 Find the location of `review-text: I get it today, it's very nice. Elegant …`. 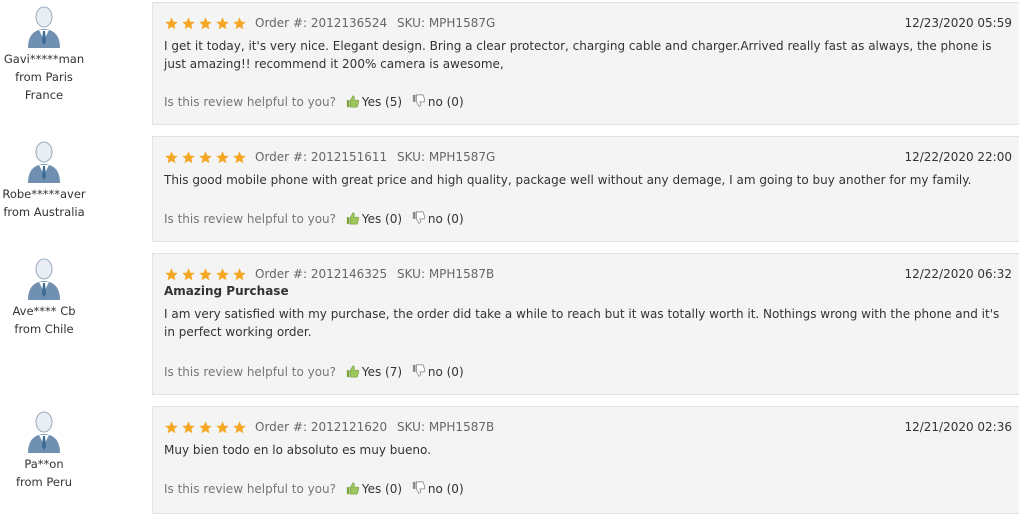

review-text: I get it today, it's very nice. Elegant … is located at coordinates (578, 55).